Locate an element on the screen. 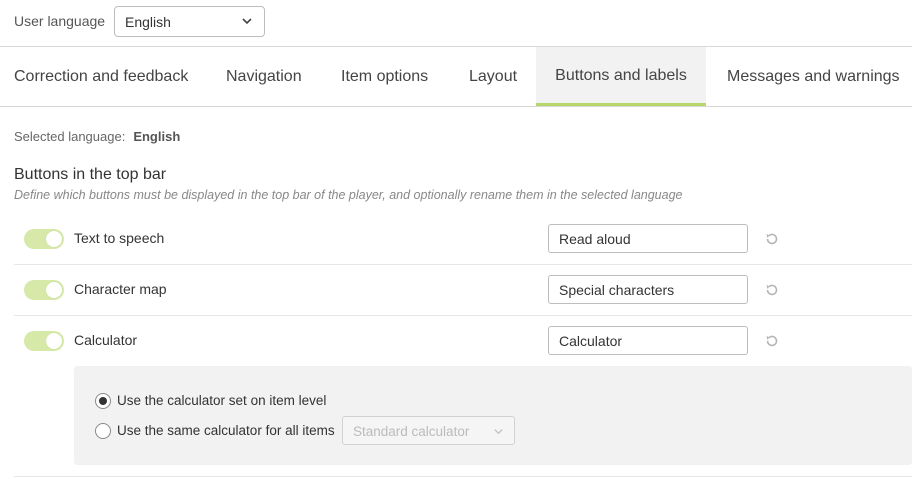  user-language-select: English is located at coordinates (189, 21).